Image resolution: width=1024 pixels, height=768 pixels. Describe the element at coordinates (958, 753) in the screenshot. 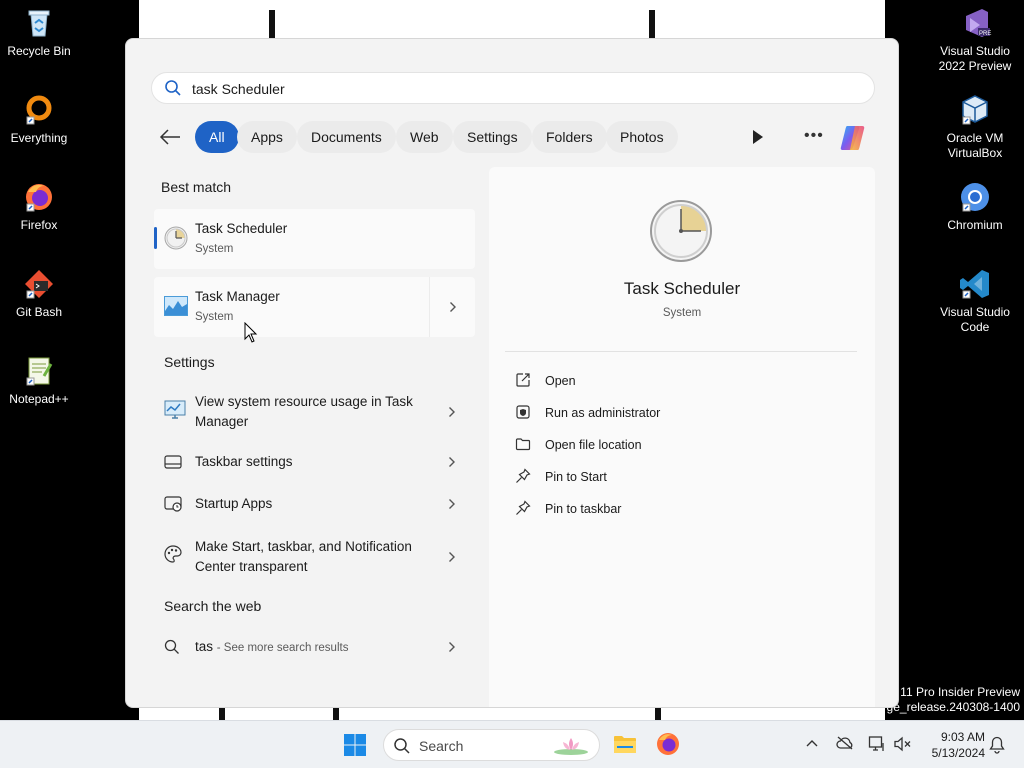

I see `date-text: 5/13/2024` at that location.